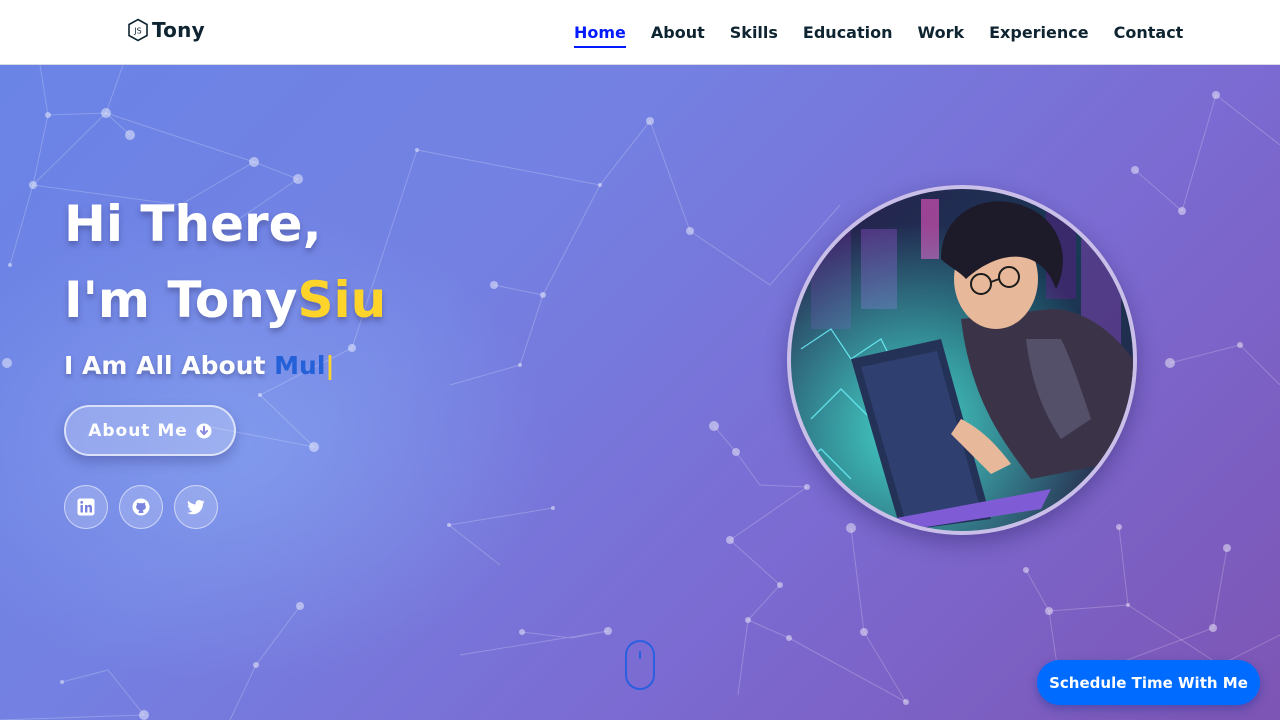 The height and width of the screenshot is (720, 1280). I want to click on typing-caret: |, so click(330, 365).